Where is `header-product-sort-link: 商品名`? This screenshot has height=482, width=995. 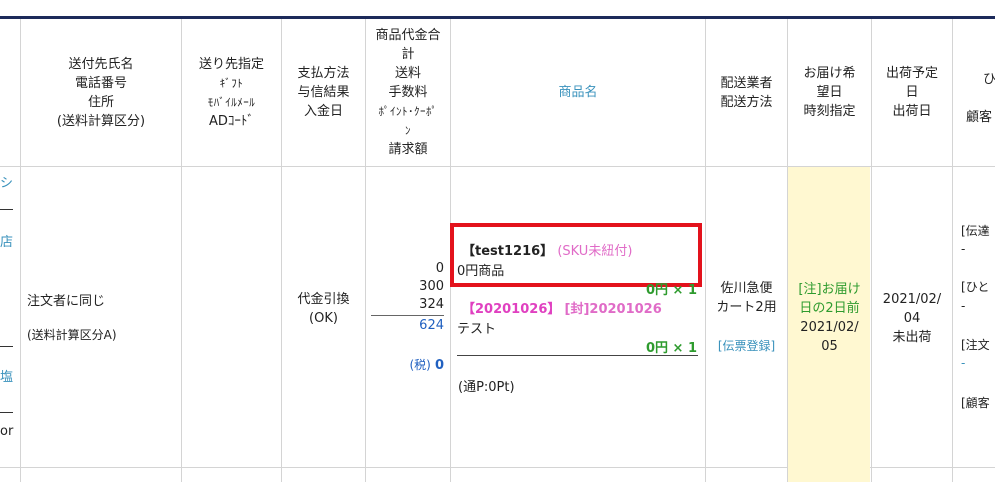
header-product-sort-link: 商品名 is located at coordinates (578, 92).